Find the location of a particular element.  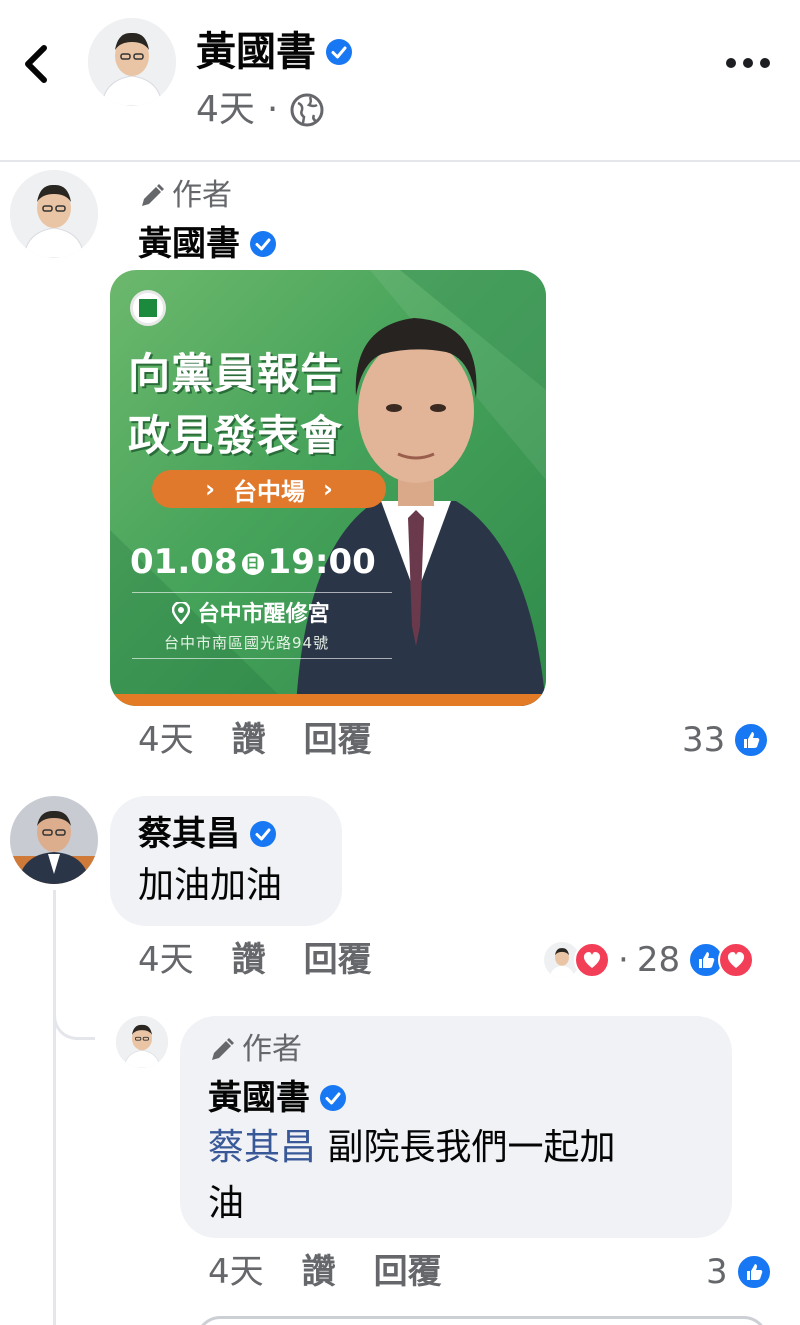

reply-bubble: 作者 黃國書 蔡其昌 副院長我們一起加 油 is located at coordinates (456, 1127).